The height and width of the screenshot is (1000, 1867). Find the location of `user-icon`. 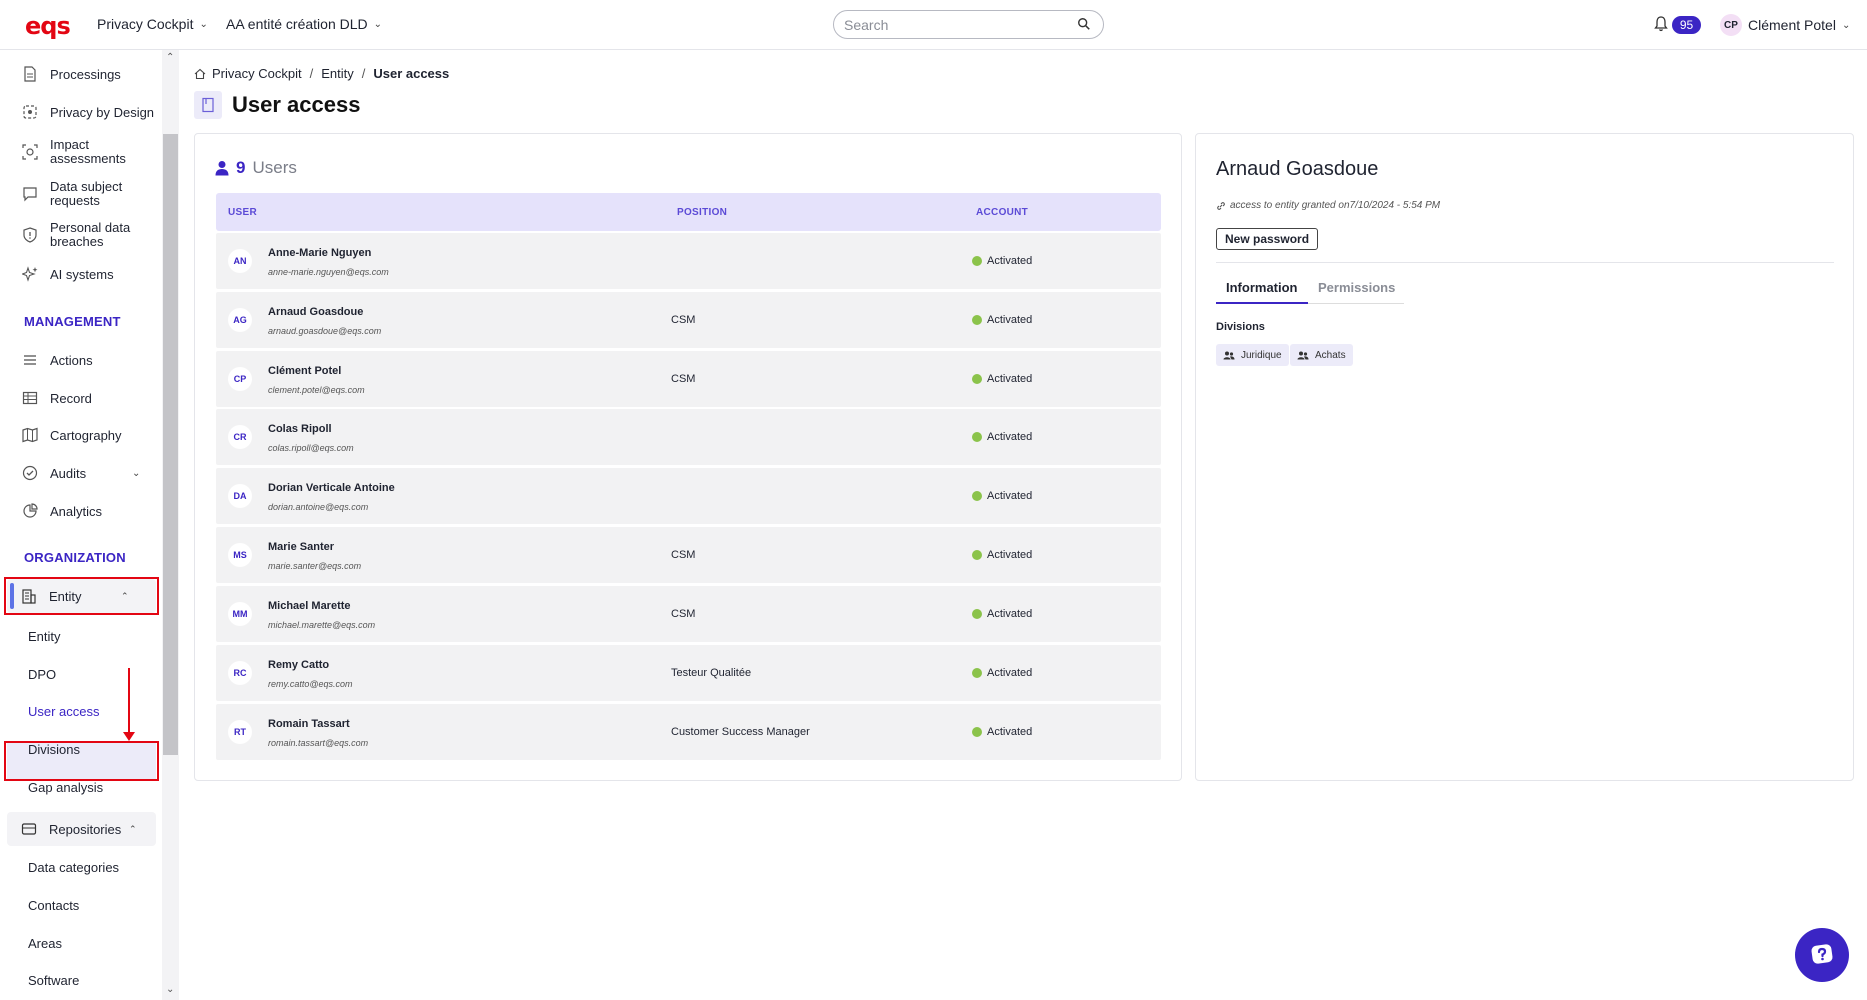

user-icon is located at coordinates (222, 168).